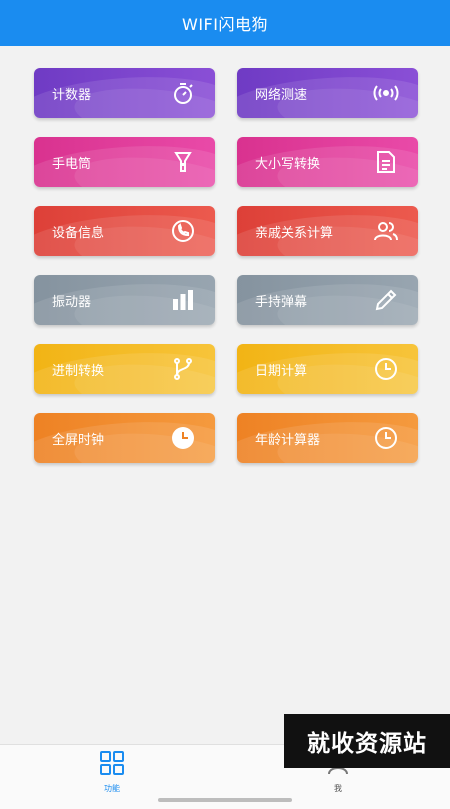 This screenshot has height=809, width=450. Describe the element at coordinates (281, 371) in the screenshot. I see `tile-label: 日期计算` at that location.